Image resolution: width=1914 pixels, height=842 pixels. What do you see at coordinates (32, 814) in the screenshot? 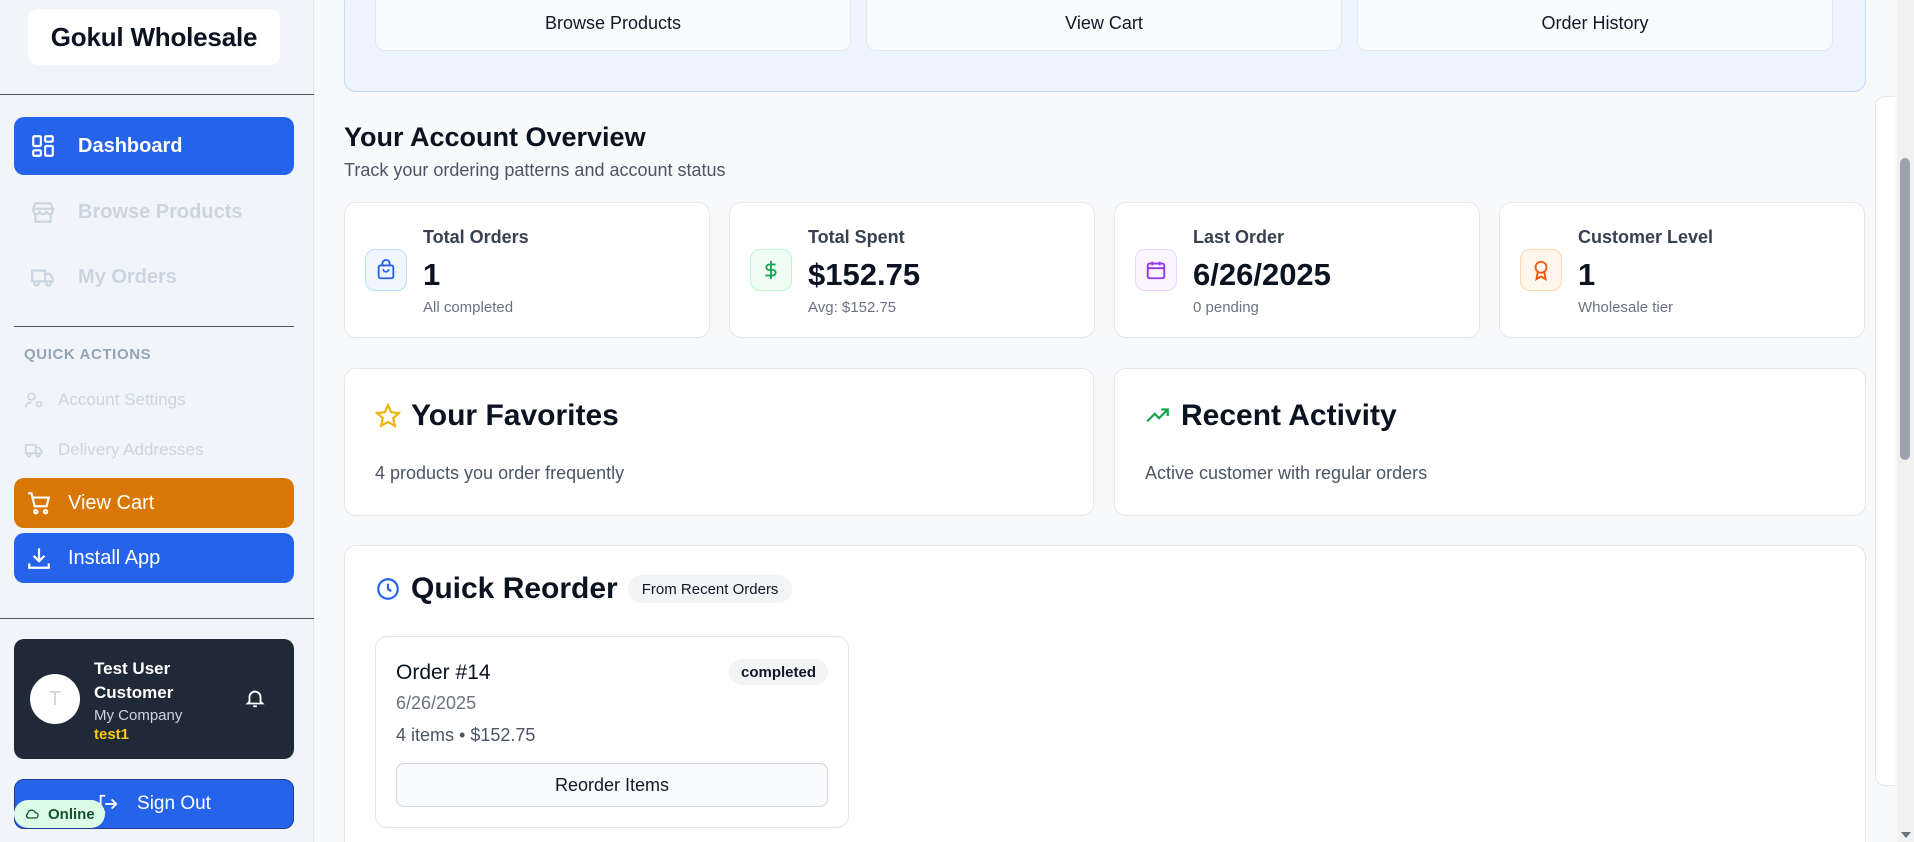
I see `cloud-icon` at bounding box center [32, 814].